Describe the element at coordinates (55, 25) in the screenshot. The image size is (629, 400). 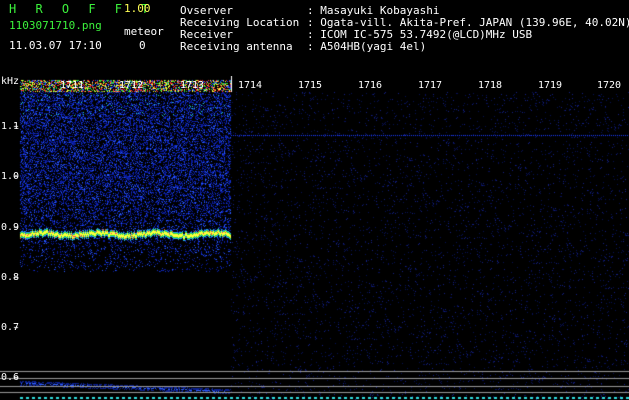
I see `file-name: 1103071710.png` at that location.